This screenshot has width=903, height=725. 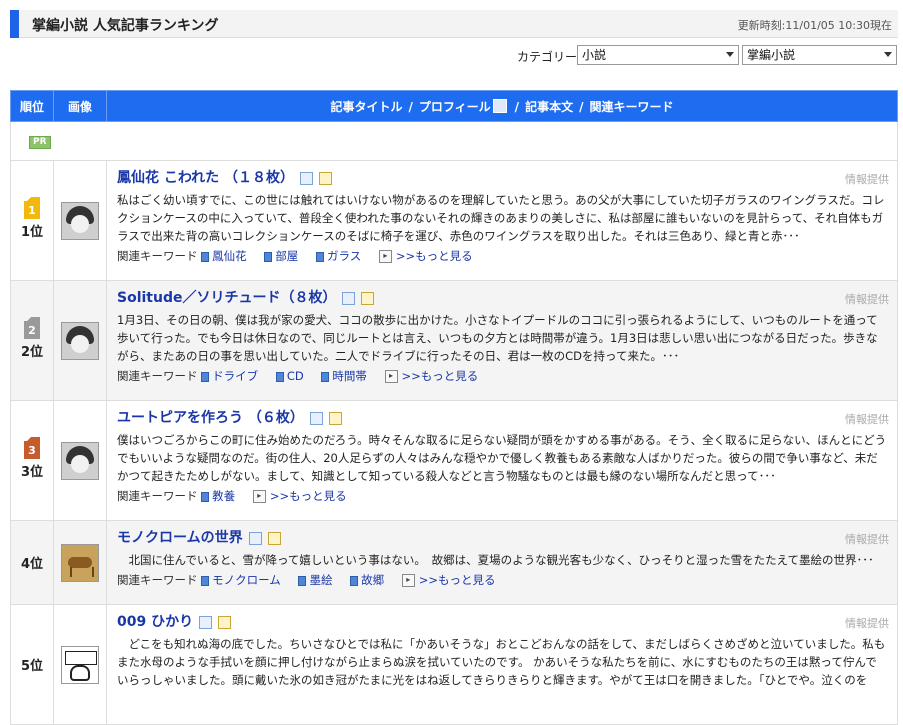 I want to click on pr-badge: PR, so click(x=40, y=142).